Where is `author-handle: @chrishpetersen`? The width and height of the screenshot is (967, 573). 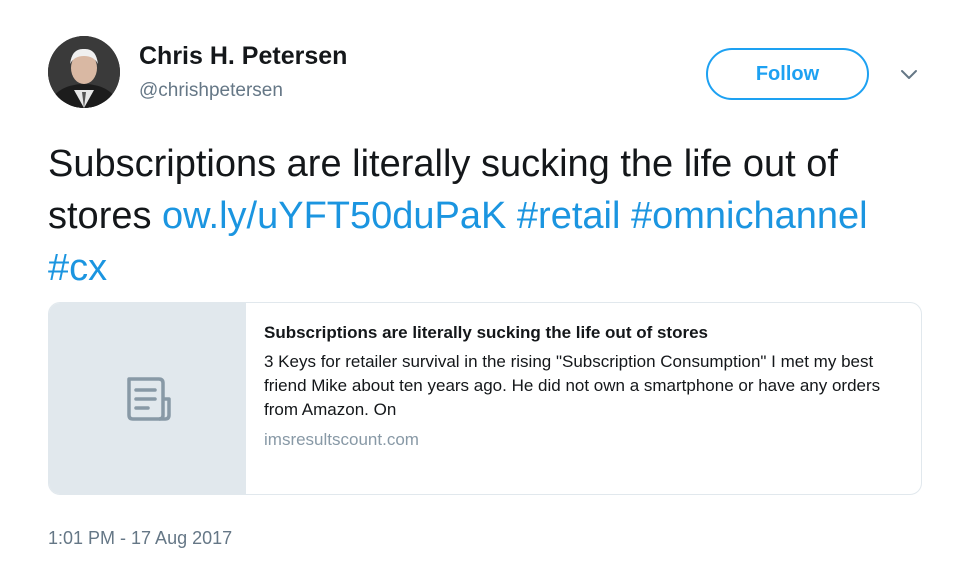 author-handle: @chrishpetersen is located at coordinates (211, 91).